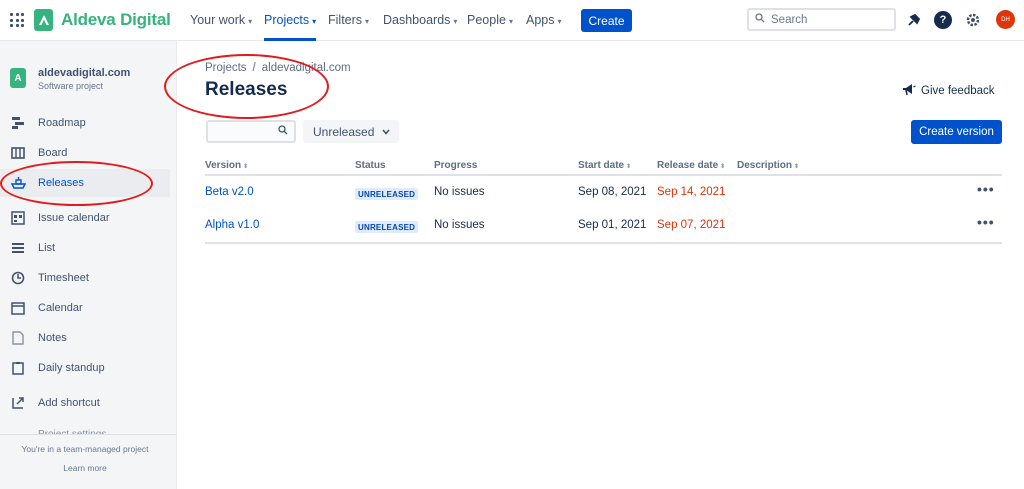  What do you see at coordinates (290, 27) in the screenshot?
I see `nav-projects: Projects ▾` at bounding box center [290, 27].